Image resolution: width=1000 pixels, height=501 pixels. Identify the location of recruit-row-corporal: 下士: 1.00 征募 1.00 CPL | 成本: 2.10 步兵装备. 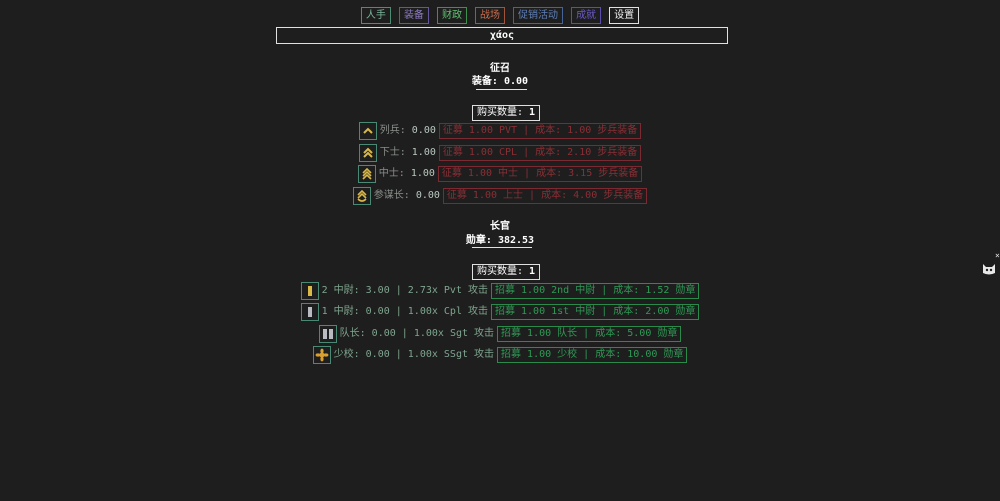
(500, 153).